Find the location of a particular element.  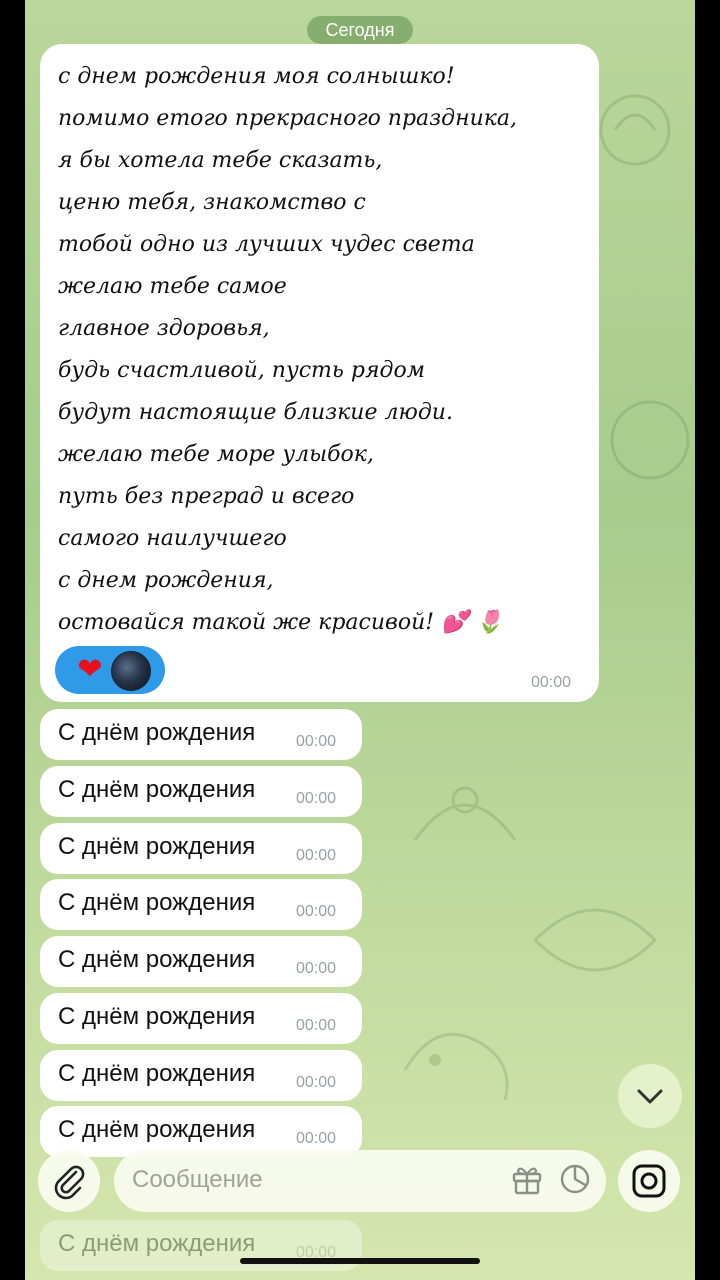

gift-icon is located at coordinates (527, 1179).